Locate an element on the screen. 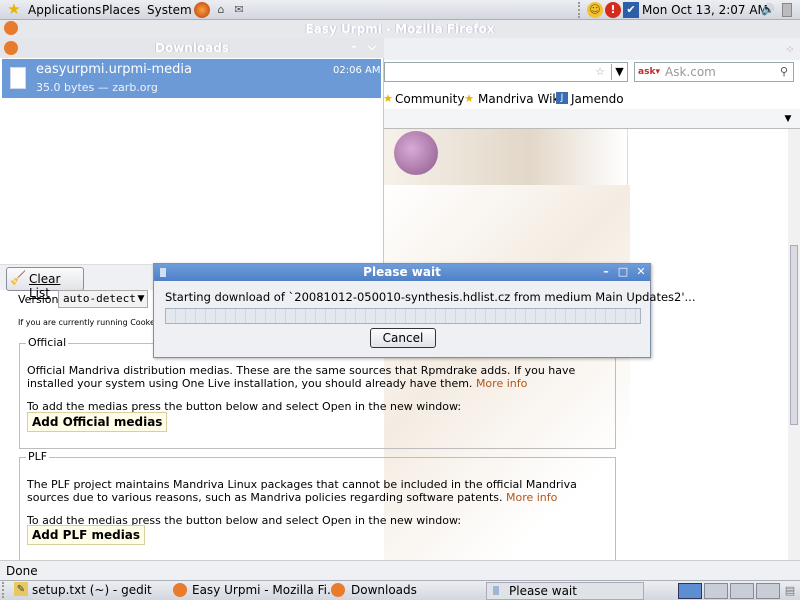 The height and width of the screenshot is (600, 800). mail-icon: ✉ is located at coordinates (239, 10).